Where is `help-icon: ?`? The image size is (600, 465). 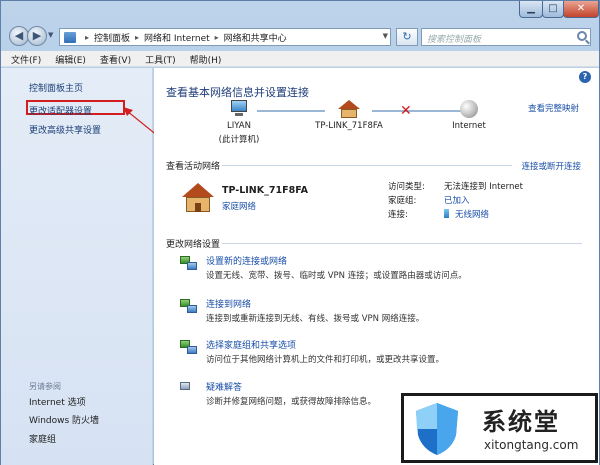 help-icon: ? is located at coordinates (585, 77).